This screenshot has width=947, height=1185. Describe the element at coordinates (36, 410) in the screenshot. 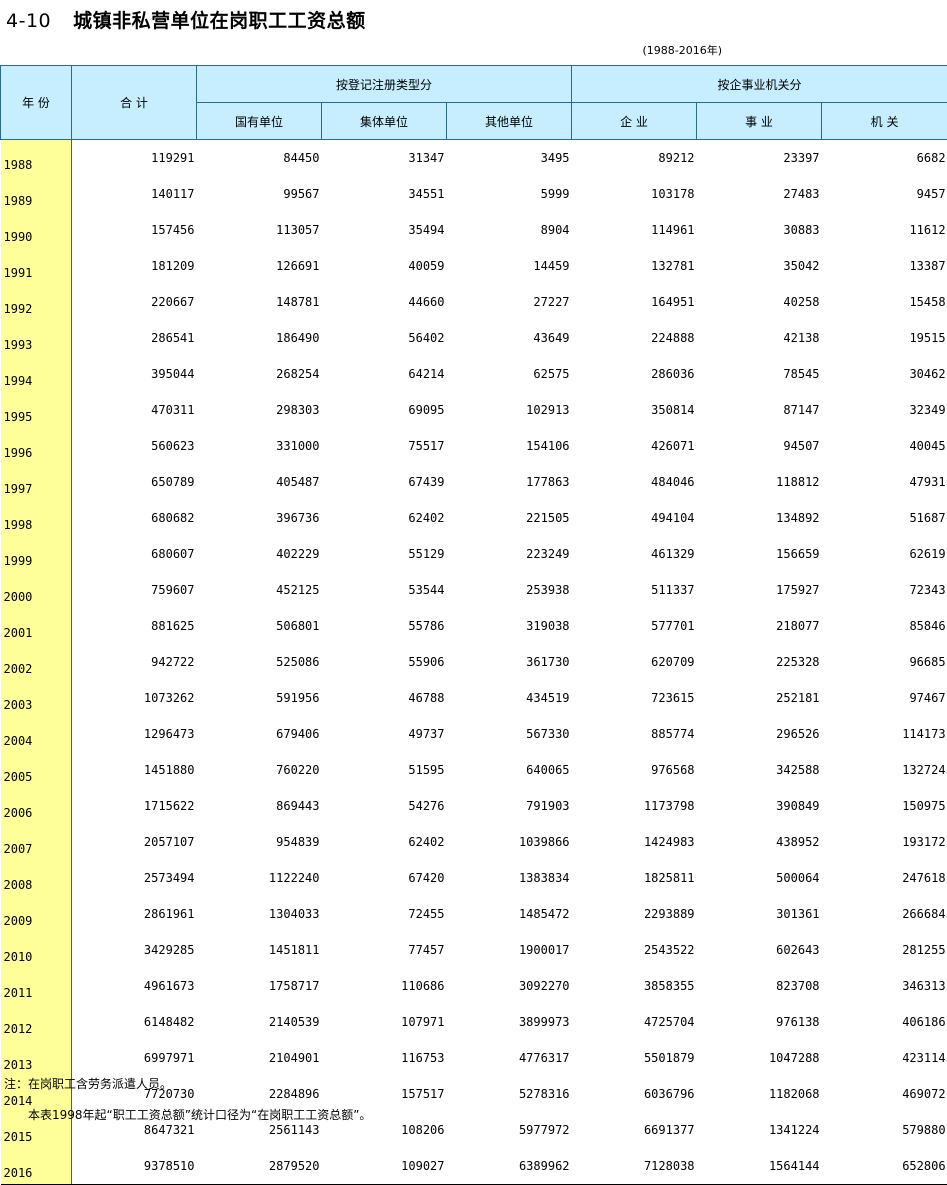

I see `cell-year: 1995` at that location.